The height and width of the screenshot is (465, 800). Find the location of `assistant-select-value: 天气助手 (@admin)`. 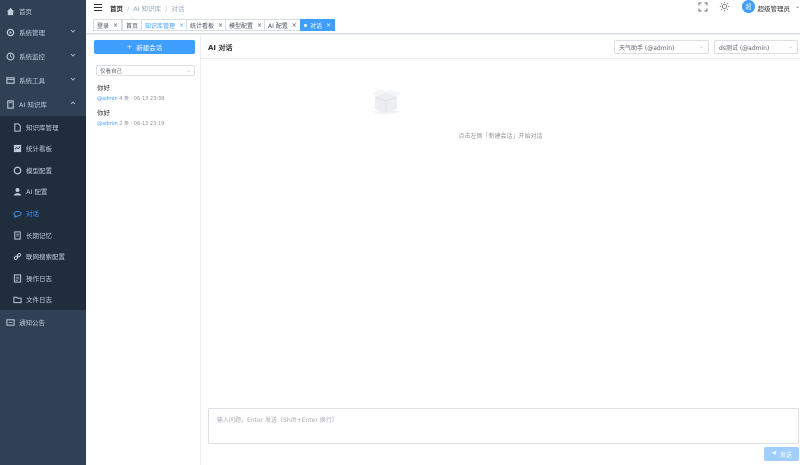

assistant-select-value: 天气助手 (@admin) is located at coordinates (647, 48).